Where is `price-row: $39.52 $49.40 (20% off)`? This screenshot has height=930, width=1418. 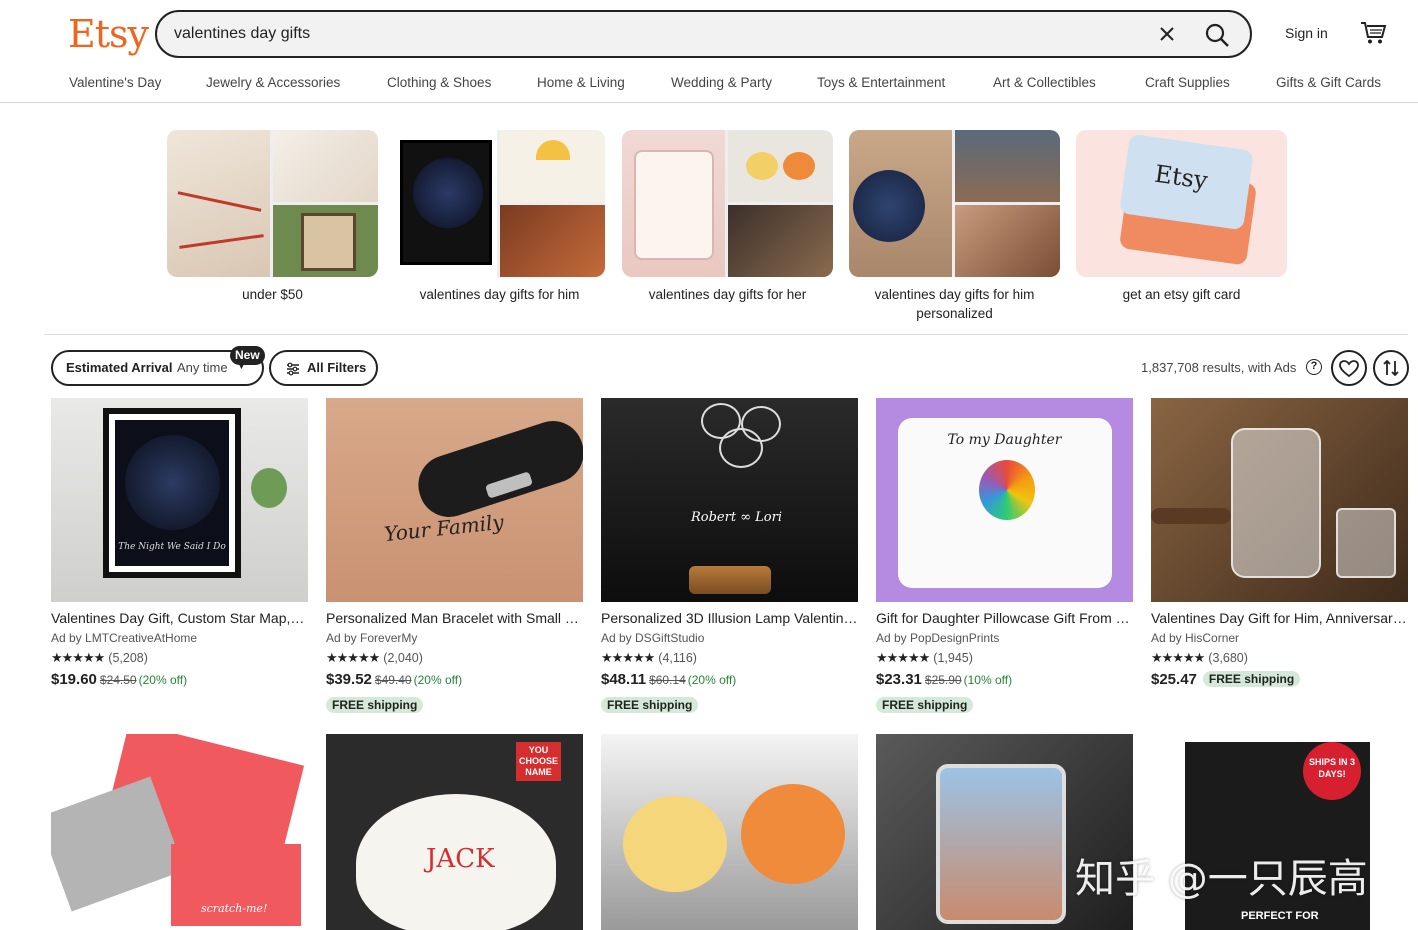
price-row: $39.52 $49.40 (20% off) is located at coordinates (454, 681).